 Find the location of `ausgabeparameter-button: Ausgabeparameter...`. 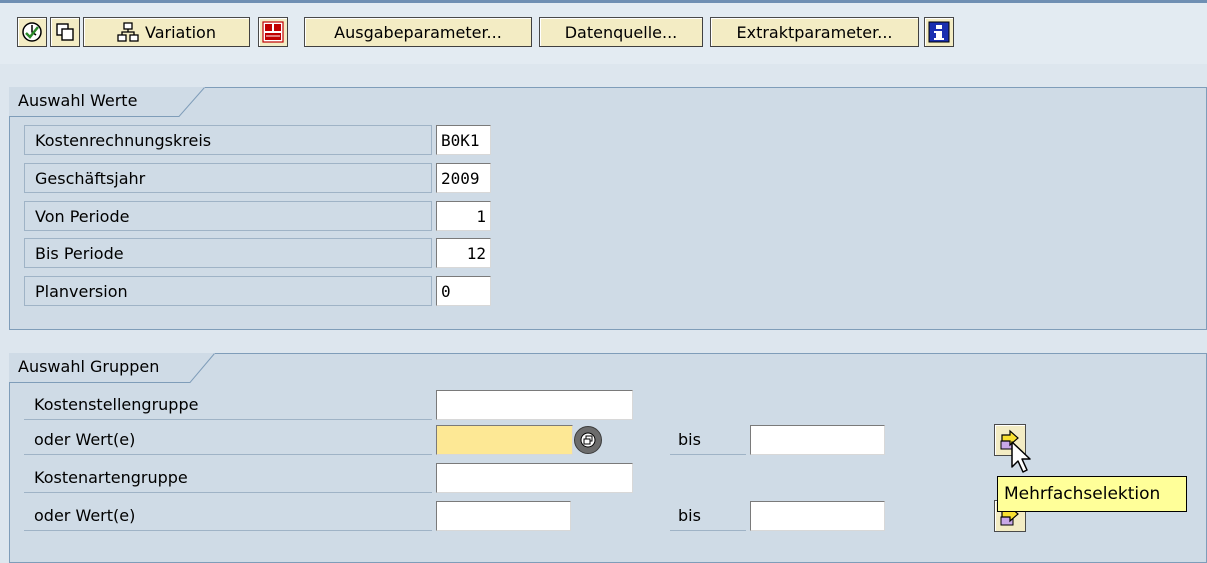

ausgabeparameter-button: Ausgabeparameter... is located at coordinates (418, 32).